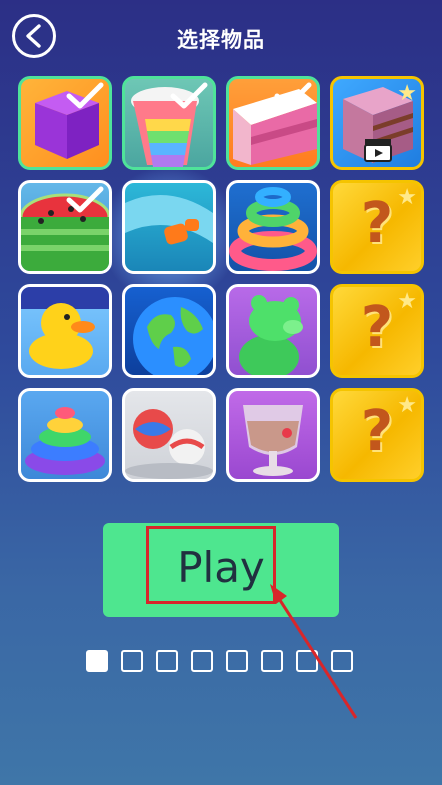  What do you see at coordinates (211, 565) in the screenshot?
I see `highlight-annotation-box` at bounding box center [211, 565].